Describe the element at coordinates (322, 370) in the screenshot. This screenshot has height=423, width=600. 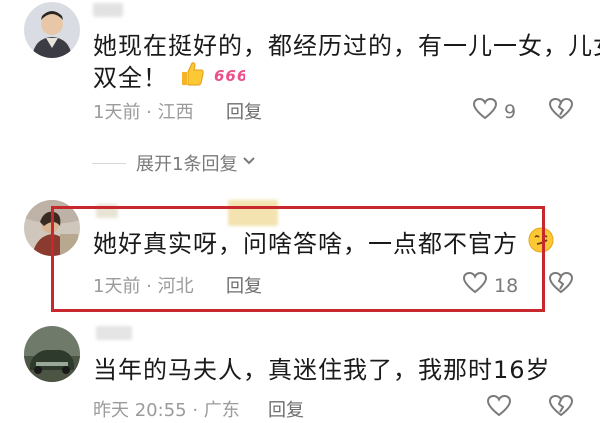
I see `comment-text: 当年的马夫人，真迷住我了，我那时16岁` at that location.